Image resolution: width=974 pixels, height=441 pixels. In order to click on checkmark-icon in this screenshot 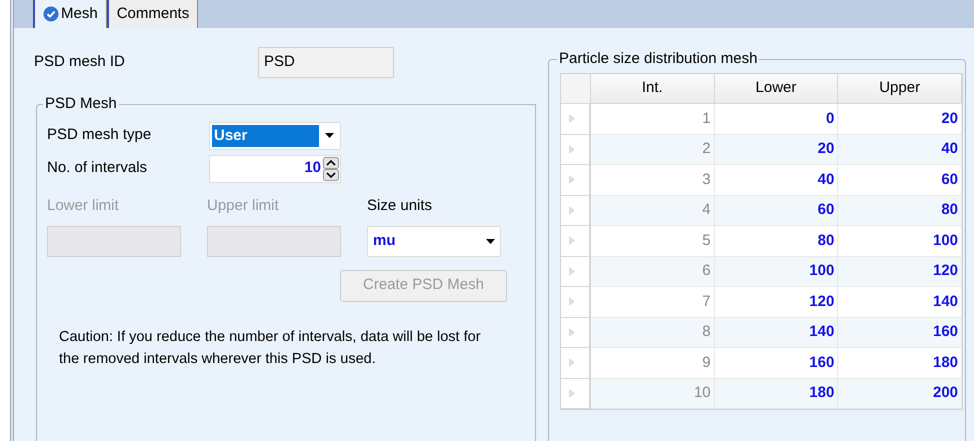, I will do `click(51, 14)`.